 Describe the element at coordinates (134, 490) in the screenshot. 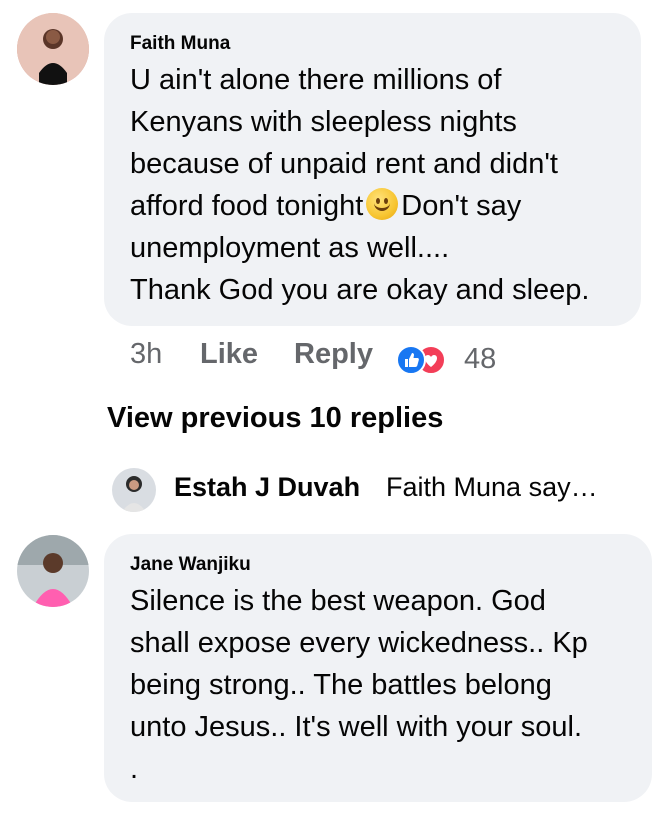

I see `avatar-estah-j-duvah` at that location.